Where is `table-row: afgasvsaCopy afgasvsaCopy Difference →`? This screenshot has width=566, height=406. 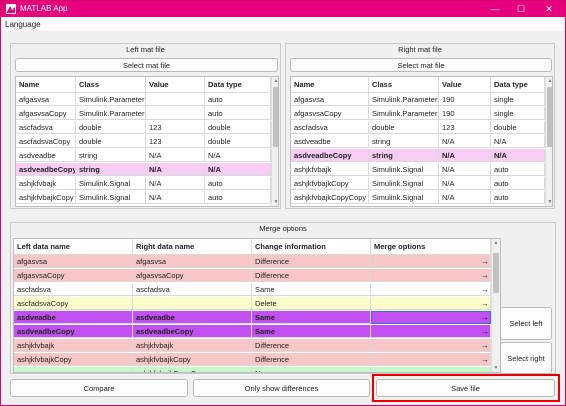 table-row: afgasvsaCopy afgasvsaCopy Difference → is located at coordinates (252, 275).